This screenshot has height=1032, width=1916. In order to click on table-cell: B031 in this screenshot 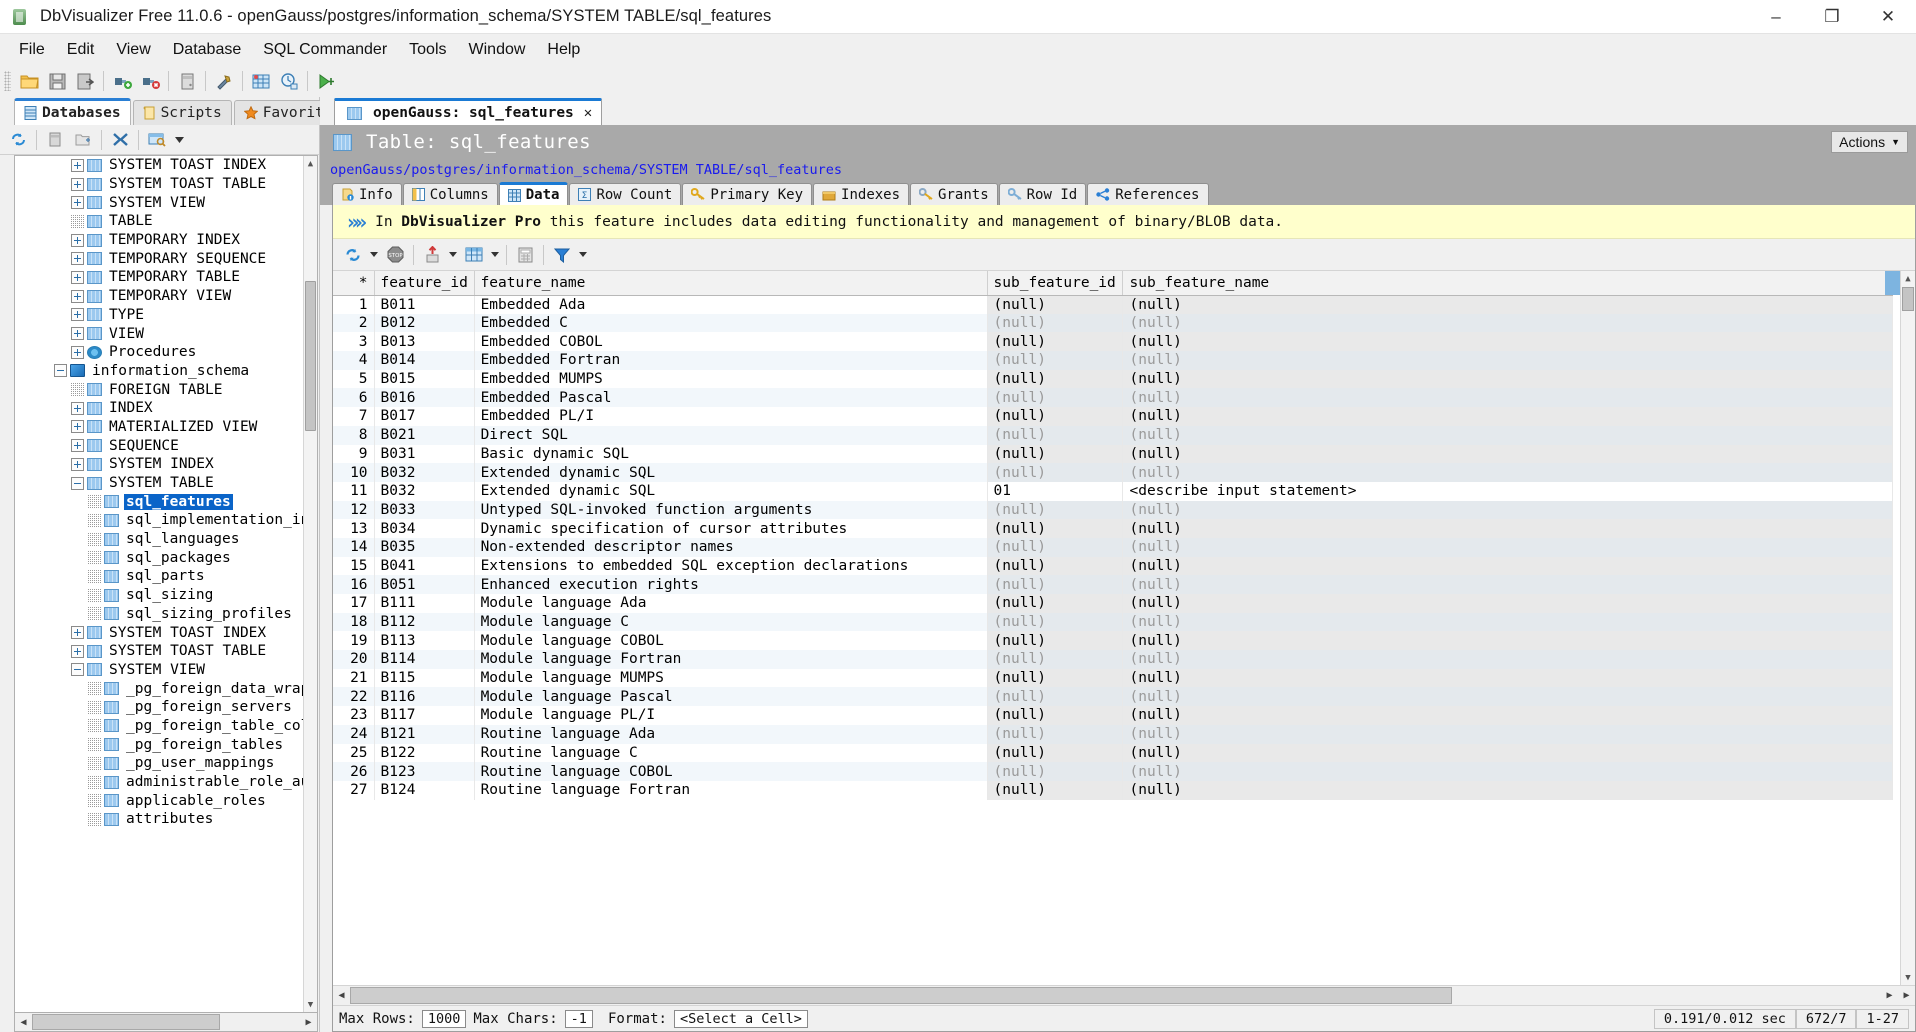, I will do `click(424, 454)`.